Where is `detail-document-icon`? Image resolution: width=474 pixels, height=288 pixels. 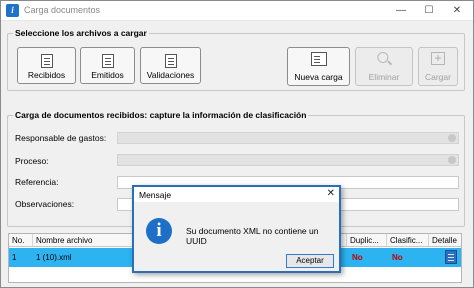
detail-document-icon is located at coordinates (451, 257).